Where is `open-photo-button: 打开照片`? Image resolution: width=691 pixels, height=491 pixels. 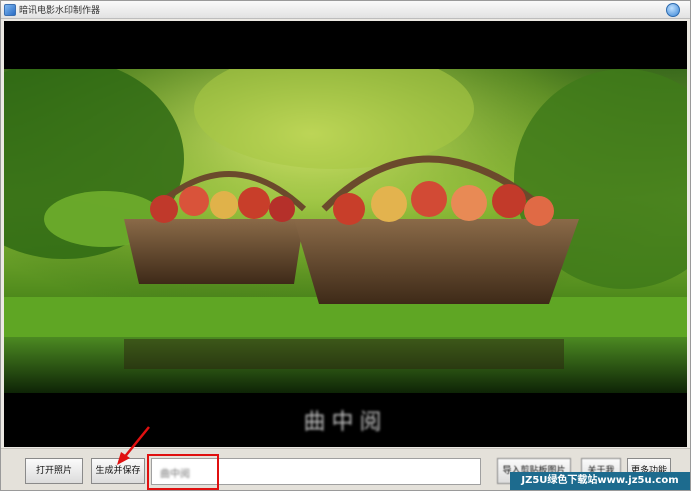
open-photo-button: 打开照片 is located at coordinates (54, 471).